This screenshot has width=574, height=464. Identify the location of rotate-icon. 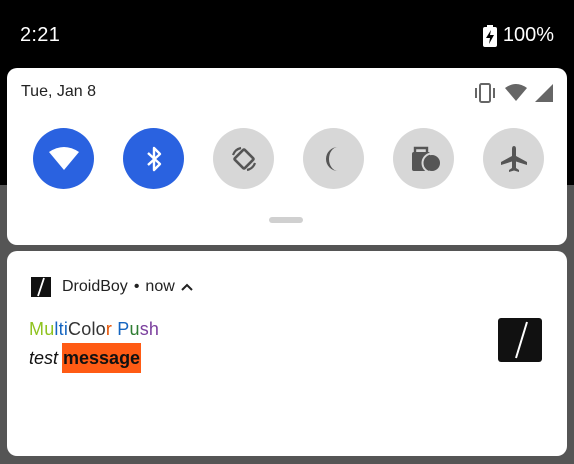
(244, 159).